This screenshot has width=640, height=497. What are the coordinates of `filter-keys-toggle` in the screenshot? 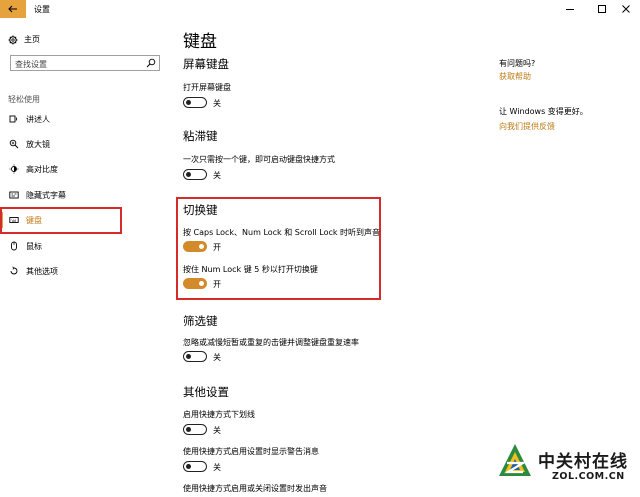 It's located at (195, 356).